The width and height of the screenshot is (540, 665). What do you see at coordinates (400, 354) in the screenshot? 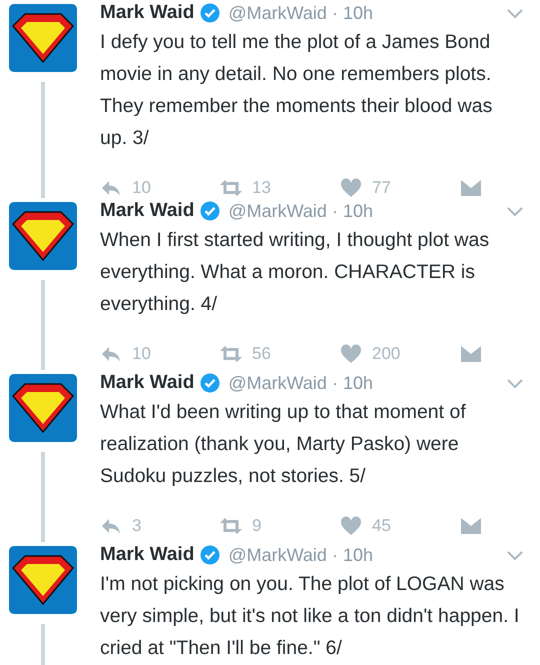
I see `like-button: 200` at bounding box center [400, 354].